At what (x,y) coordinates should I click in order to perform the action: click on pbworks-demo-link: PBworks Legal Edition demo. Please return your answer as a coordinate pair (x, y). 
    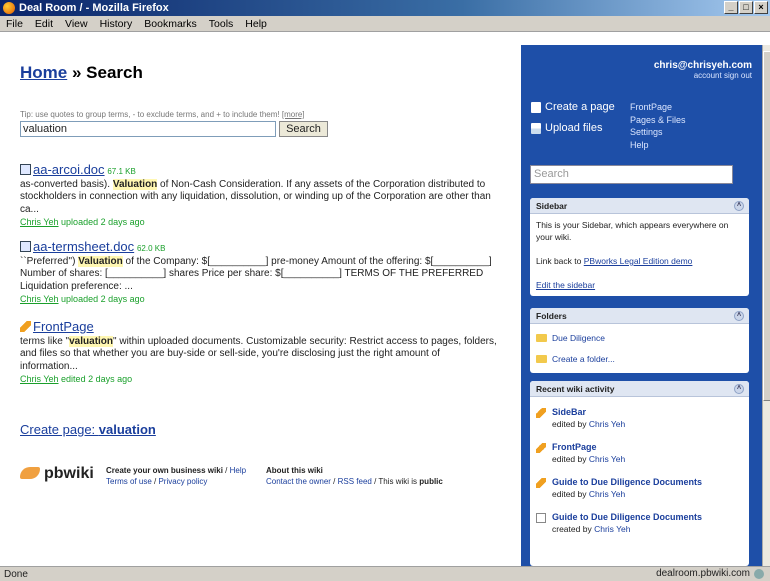
    Looking at the image, I should click on (638, 261).